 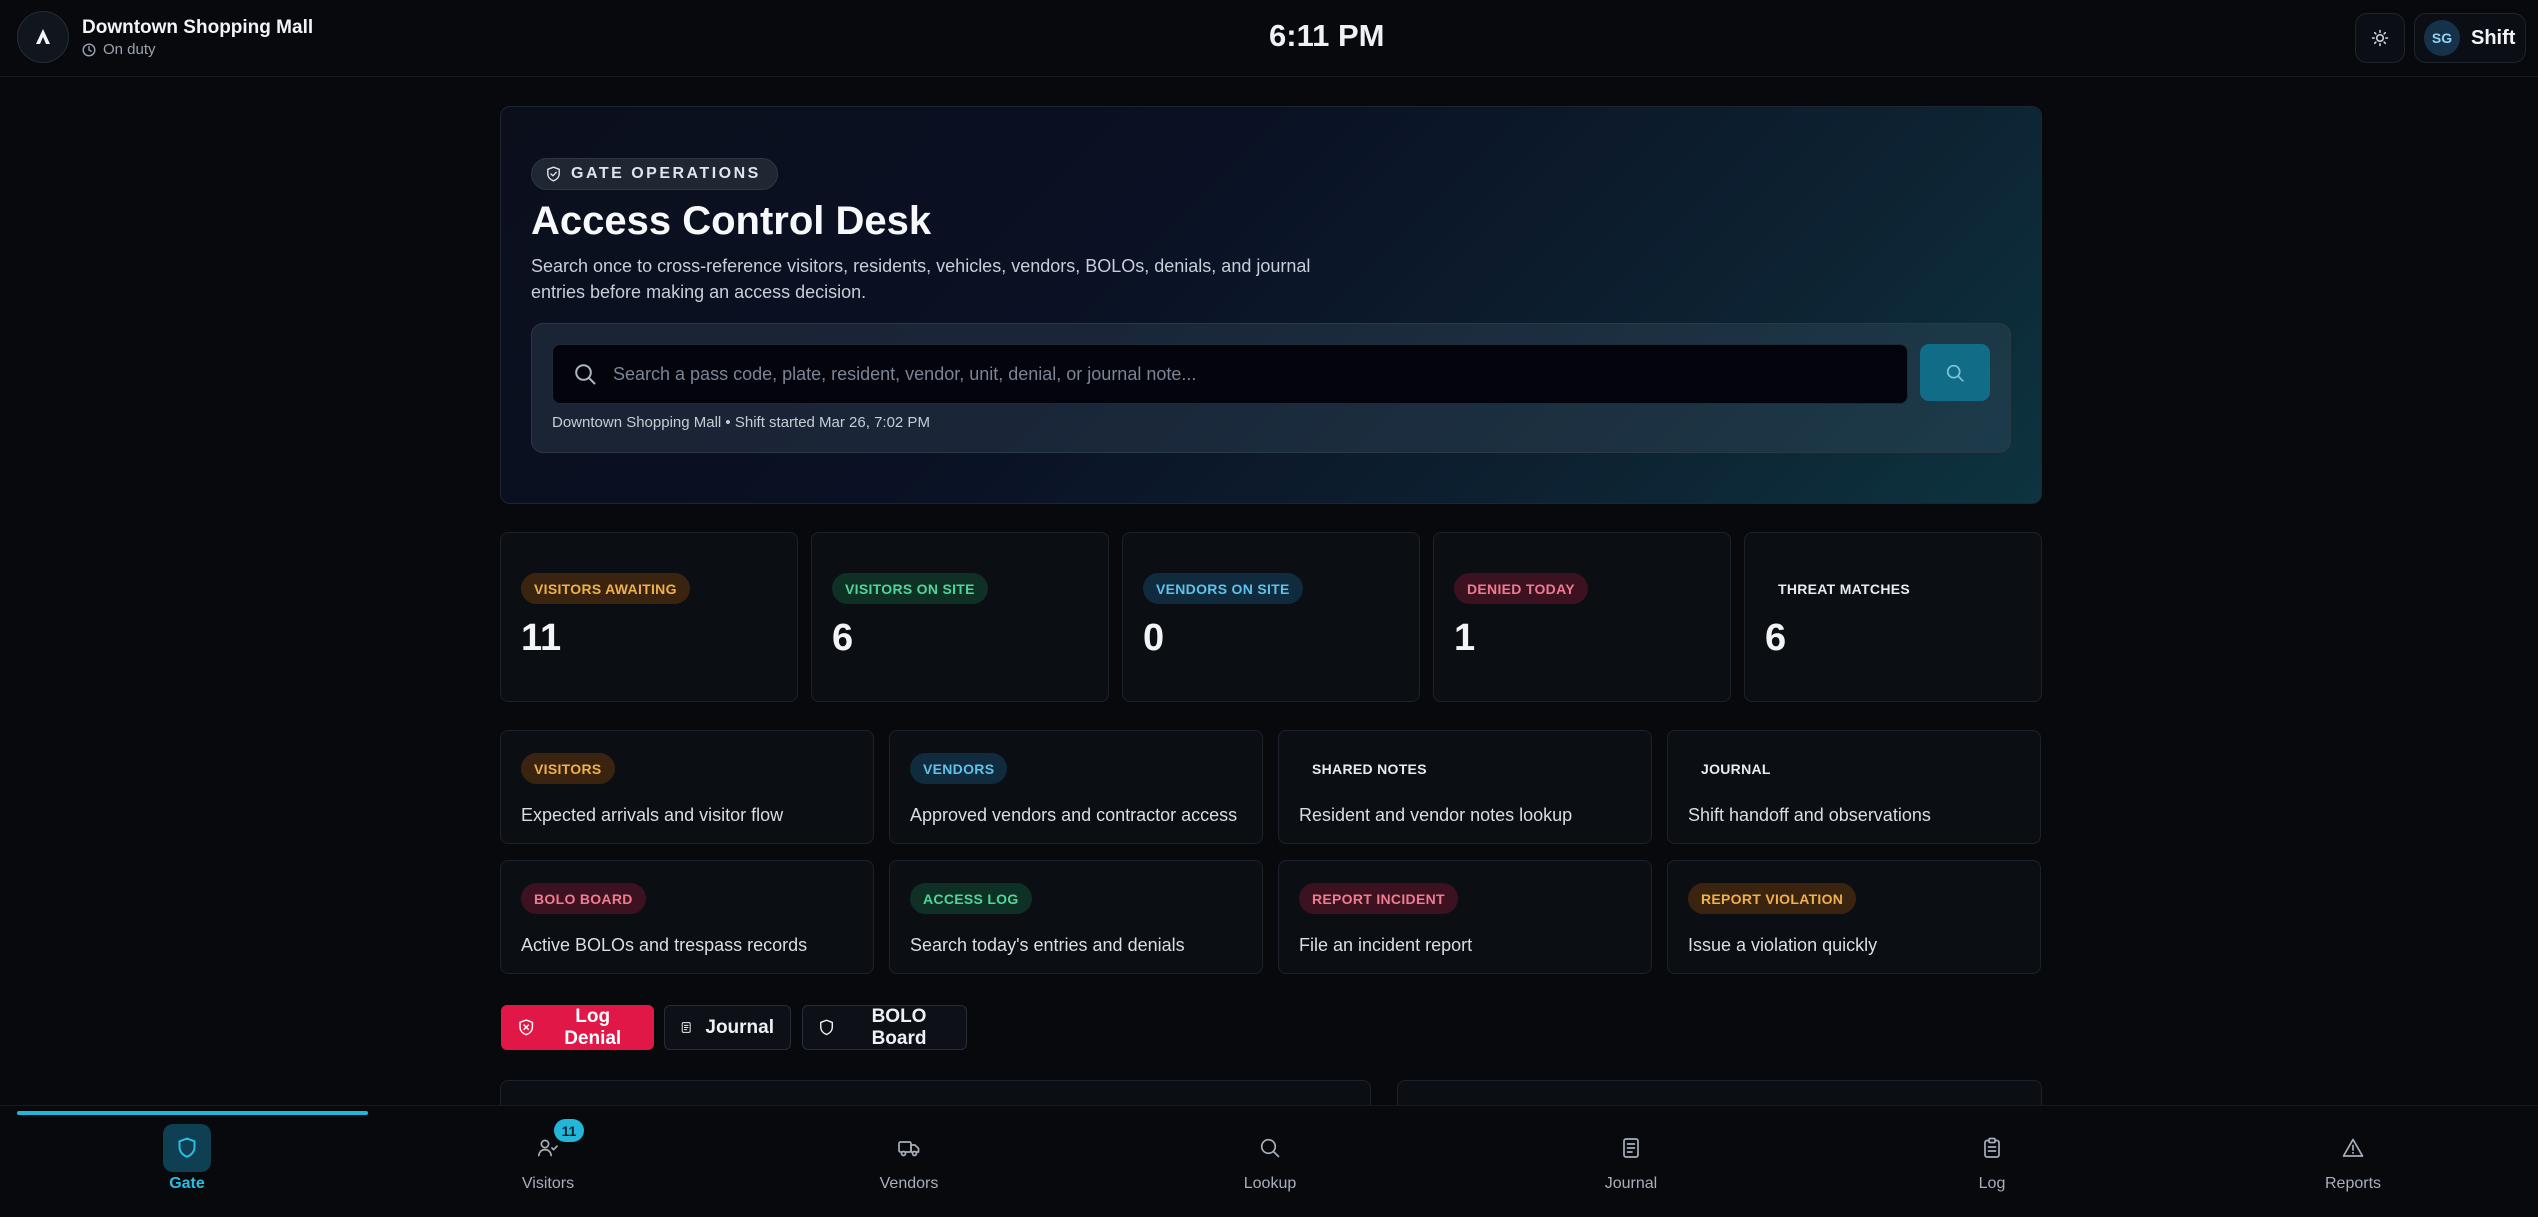 What do you see at coordinates (910, 588) in the screenshot?
I see `stat-label: VISITORS ON SITE` at bounding box center [910, 588].